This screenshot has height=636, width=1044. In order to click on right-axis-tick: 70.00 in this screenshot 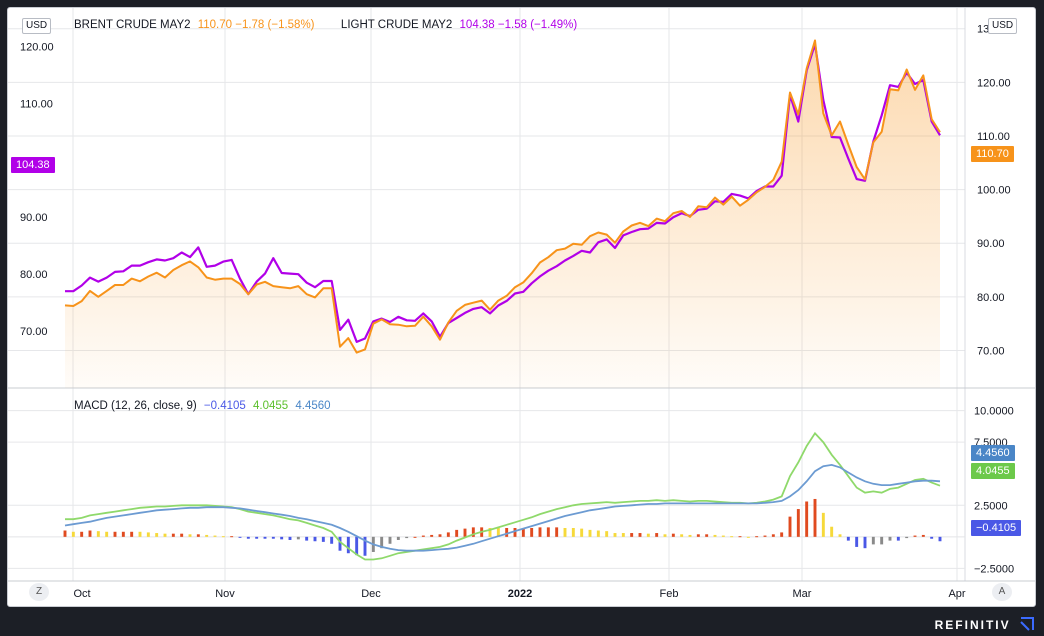, I will do `click(991, 351)`.